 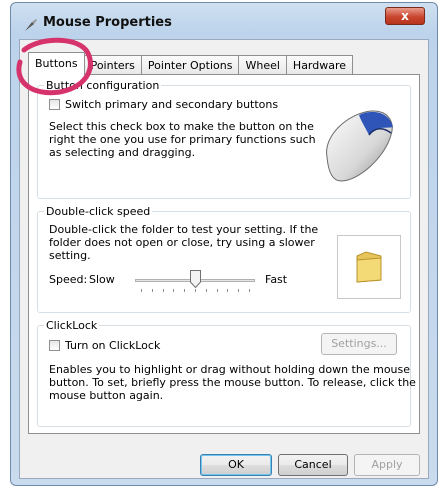 What do you see at coordinates (112, 345) in the screenshot?
I see `clicklock-label: Turn on ClickLock` at bounding box center [112, 345].